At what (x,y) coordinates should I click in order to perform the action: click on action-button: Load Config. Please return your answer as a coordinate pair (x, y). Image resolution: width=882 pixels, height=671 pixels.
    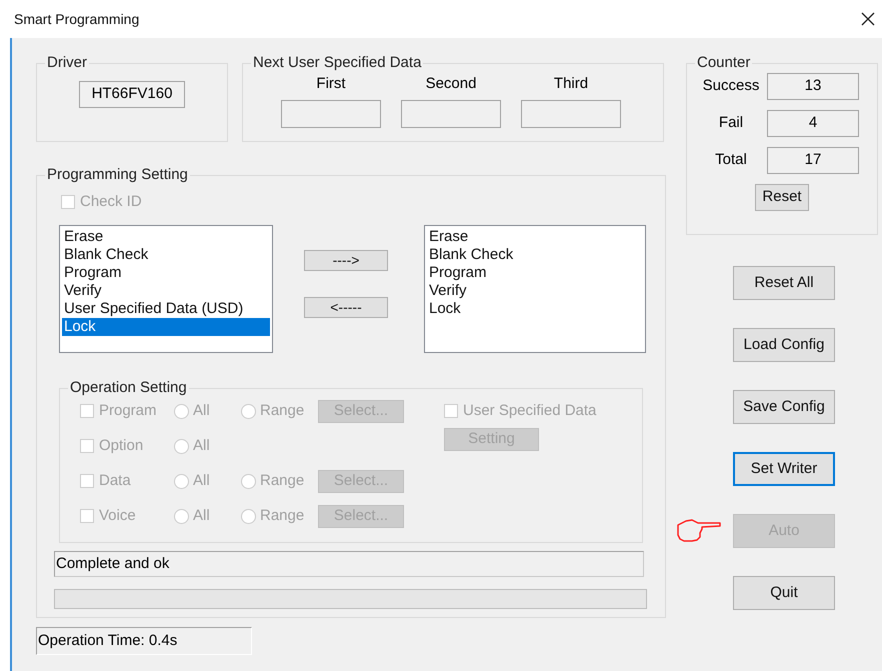
    Looking at the image, I should click on (784, 345).